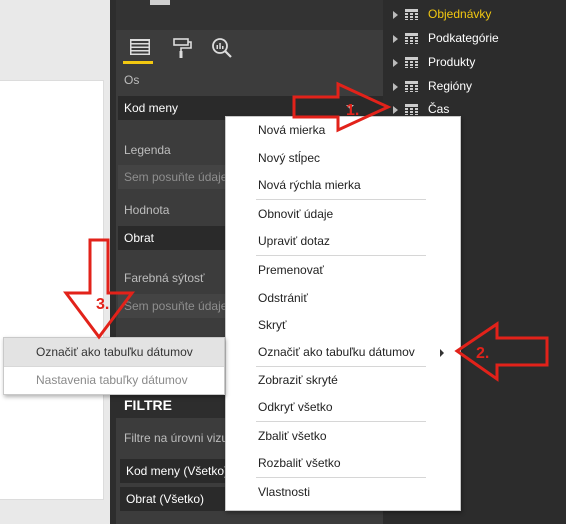 The image size is (566, 524). I want to click on fields-well-icon, so click(140, 48).